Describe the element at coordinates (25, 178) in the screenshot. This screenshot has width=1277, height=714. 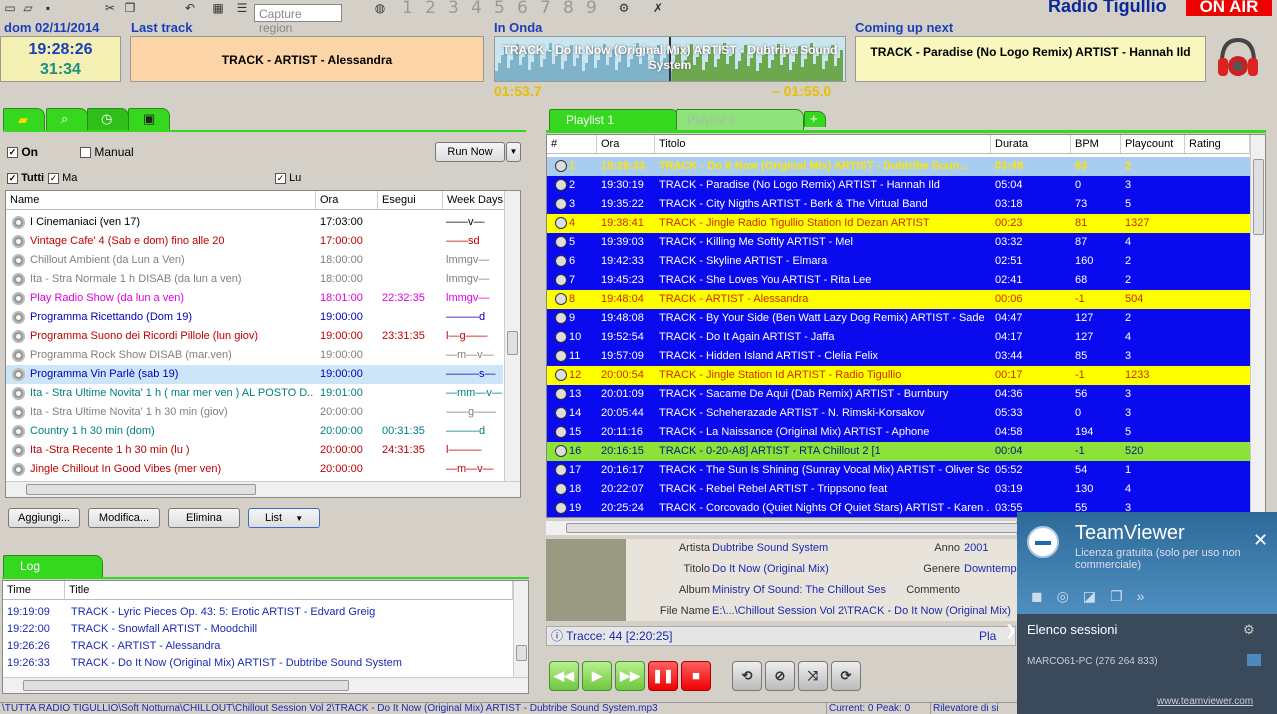
I see `filter-all: ✓ Tutti` at that location.